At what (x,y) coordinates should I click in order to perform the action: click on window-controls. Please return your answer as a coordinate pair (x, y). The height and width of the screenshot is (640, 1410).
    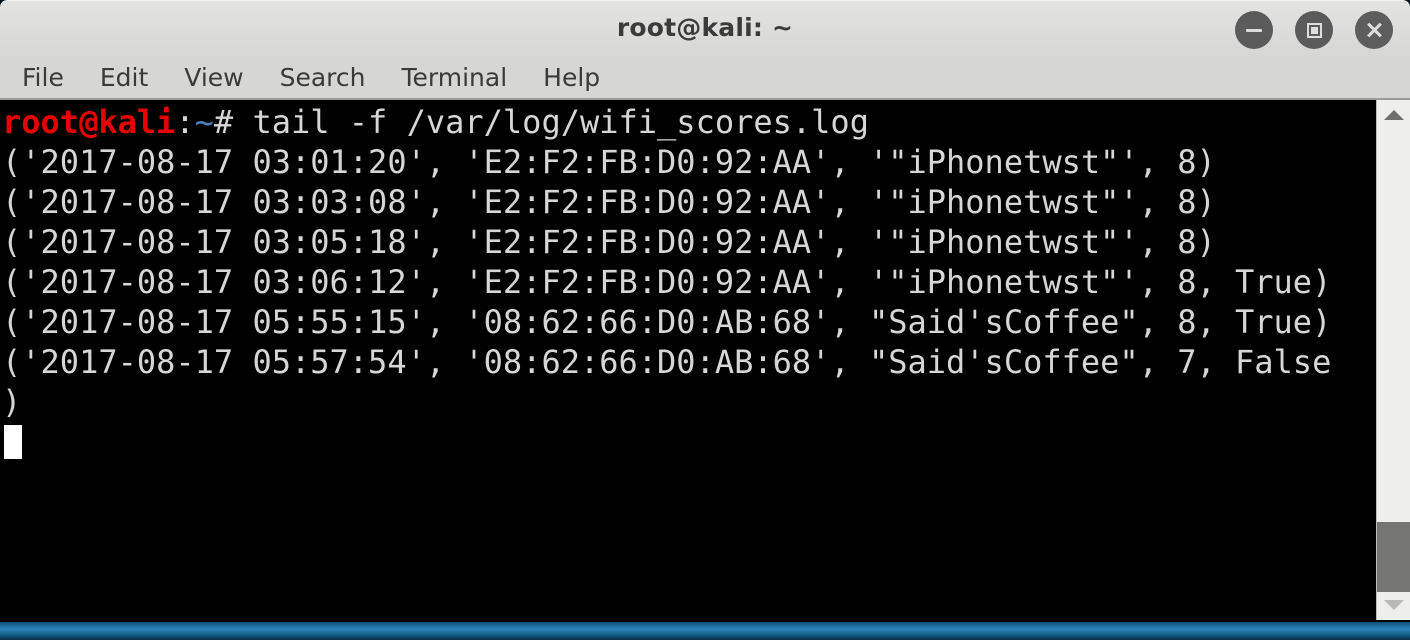
    Looking at the image, I should click on (1314, 30).